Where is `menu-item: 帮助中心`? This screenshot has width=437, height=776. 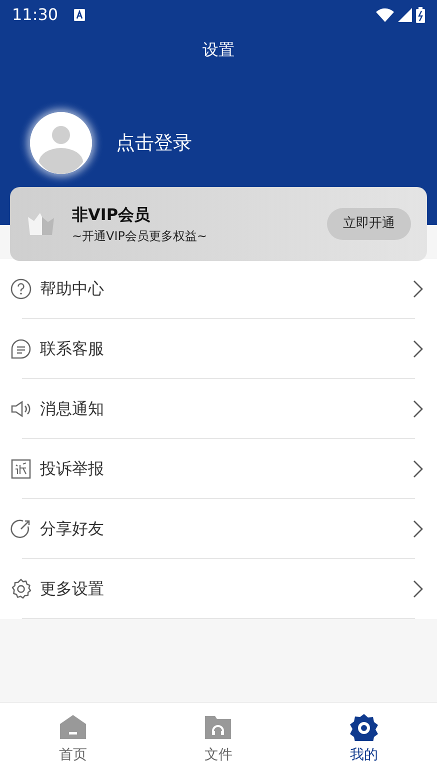
menu-item: 帮助中心 is located at coordinates (218, 289).